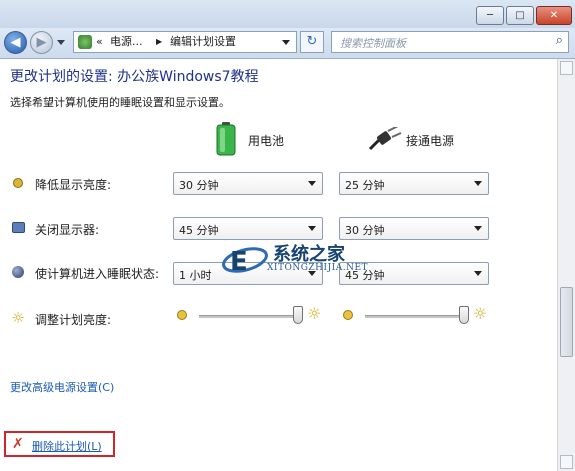  I want to click on navigation-bar: ◀ ▶ « 电源... ▶ 编辑计划设置 ↻ 搜索控制面板 ⌕, so click(287, 43).